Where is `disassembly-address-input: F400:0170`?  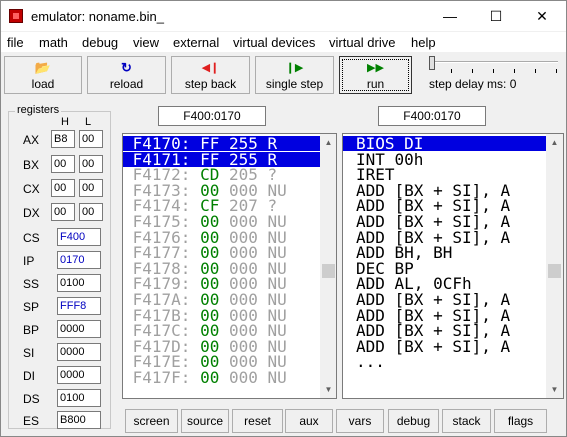
disassembly-address-input: F400:0170 is located at coordinates (432, 116).